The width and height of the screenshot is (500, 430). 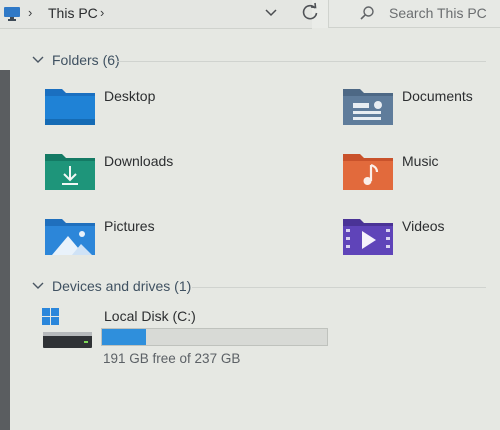 I want to click on toolbar: › This PC › Search This PC, so click(x=250, y=14).